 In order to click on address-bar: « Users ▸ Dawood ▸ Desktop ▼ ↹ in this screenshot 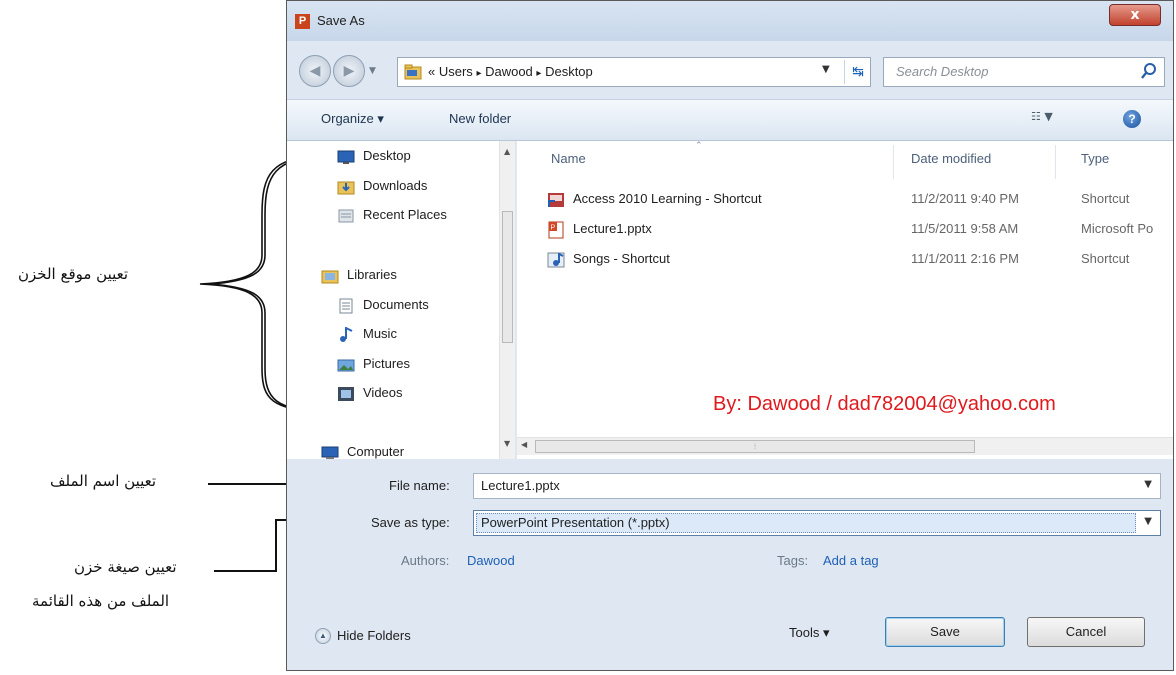, I will do `click(634, 72)`.